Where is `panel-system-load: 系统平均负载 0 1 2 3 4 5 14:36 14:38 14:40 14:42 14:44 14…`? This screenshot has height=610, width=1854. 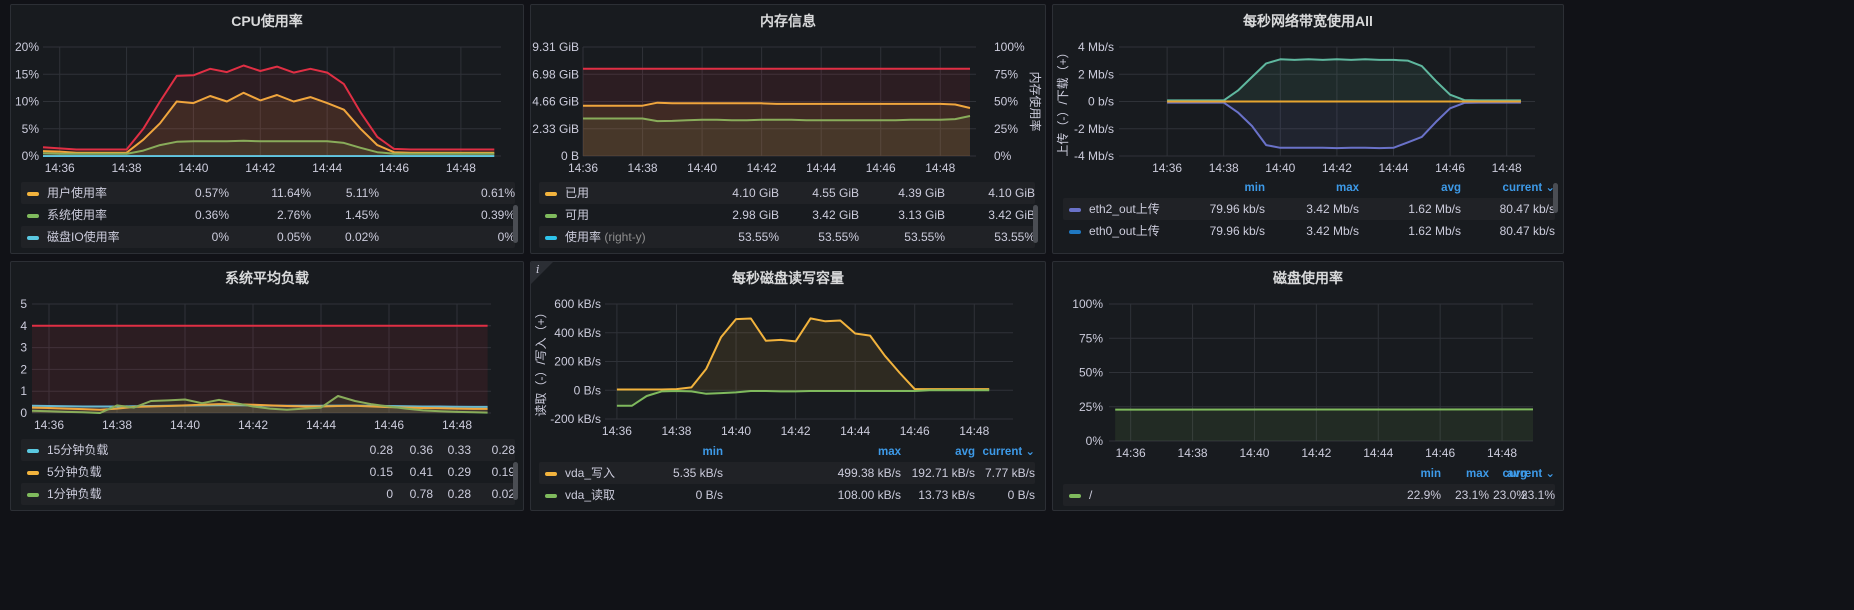
panel-system-load: 系统平均负载 0 1 2 3 4 5 14:36 14:38 14:40 14:42 14:44 14… is located at coordinates (267, 386).